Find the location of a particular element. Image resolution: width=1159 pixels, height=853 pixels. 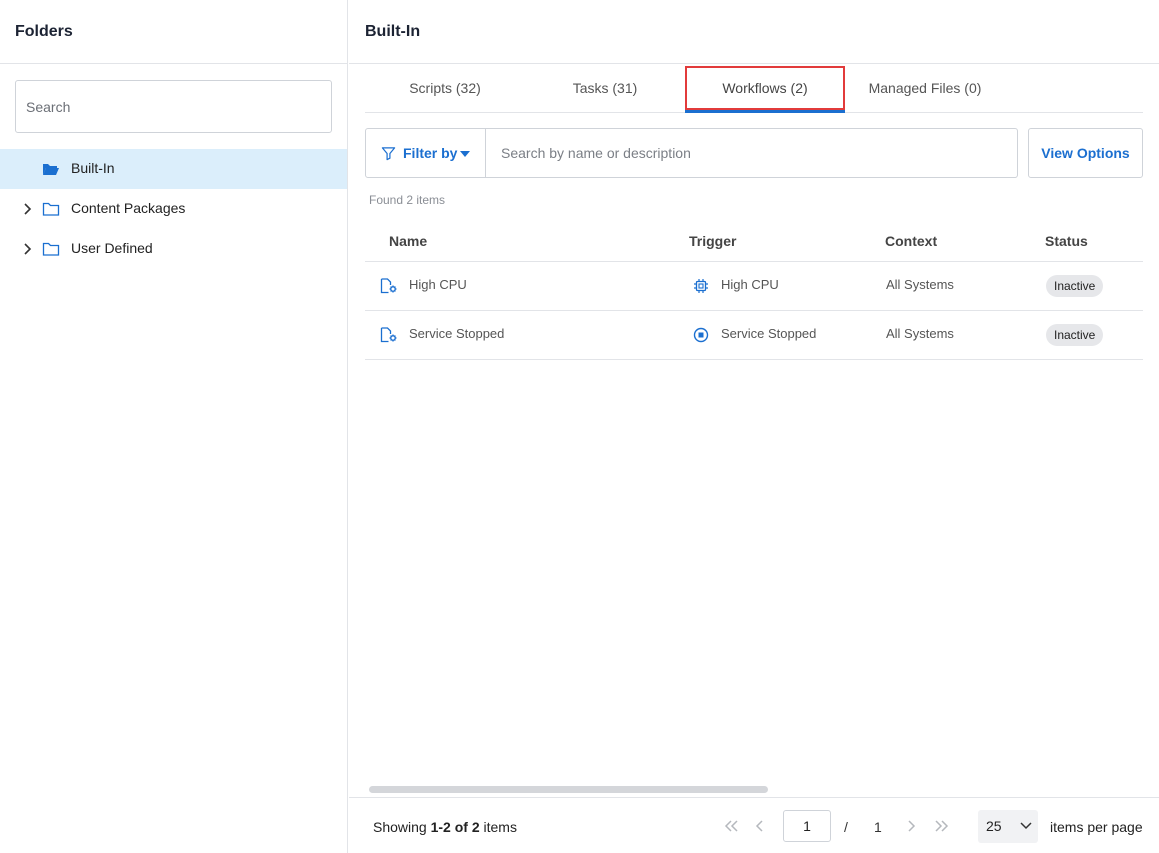

found-count: Found 2 items is located at coordinates (407, 200).